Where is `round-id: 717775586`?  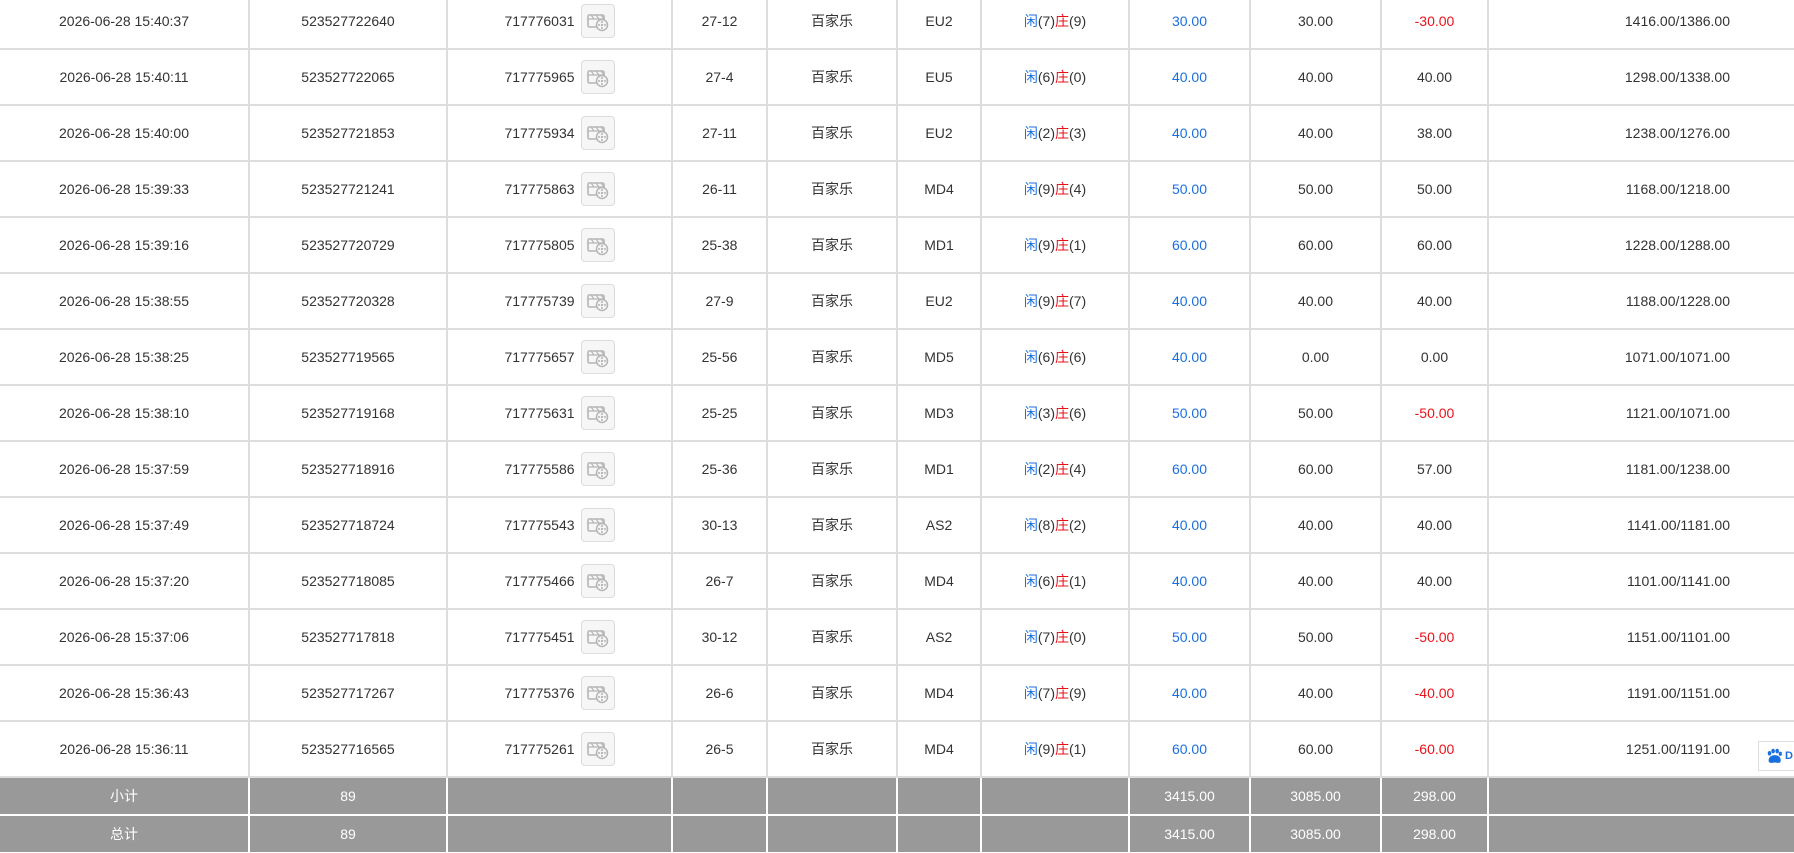
round-id: 717775586 is located at coordinates (539, 469).